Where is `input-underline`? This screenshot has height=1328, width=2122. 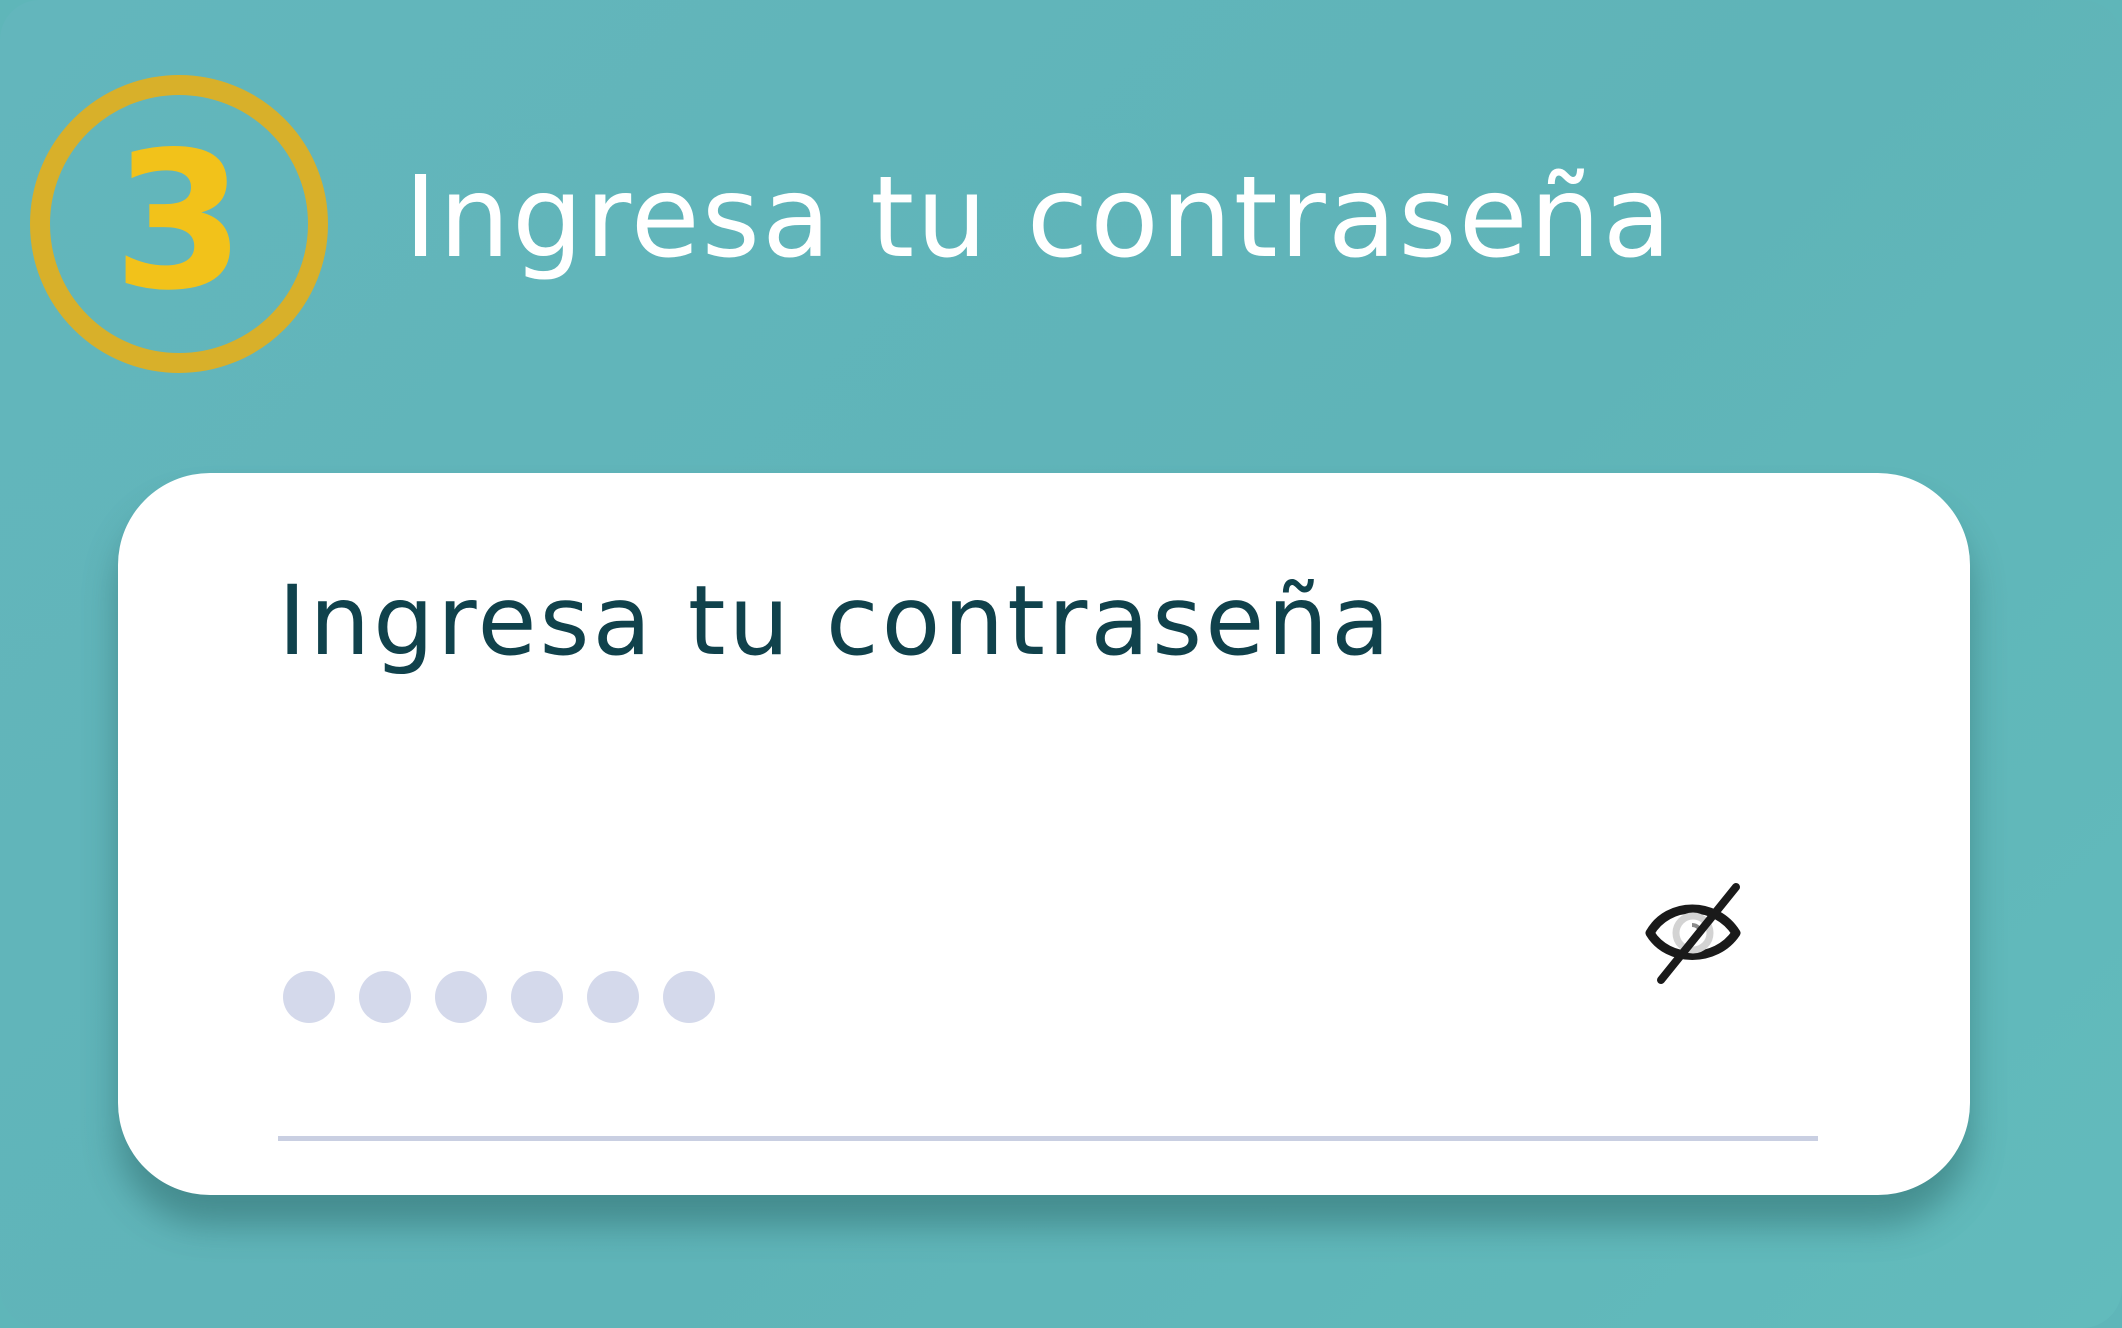
input-underline is located at coordinates (1048, 1138).